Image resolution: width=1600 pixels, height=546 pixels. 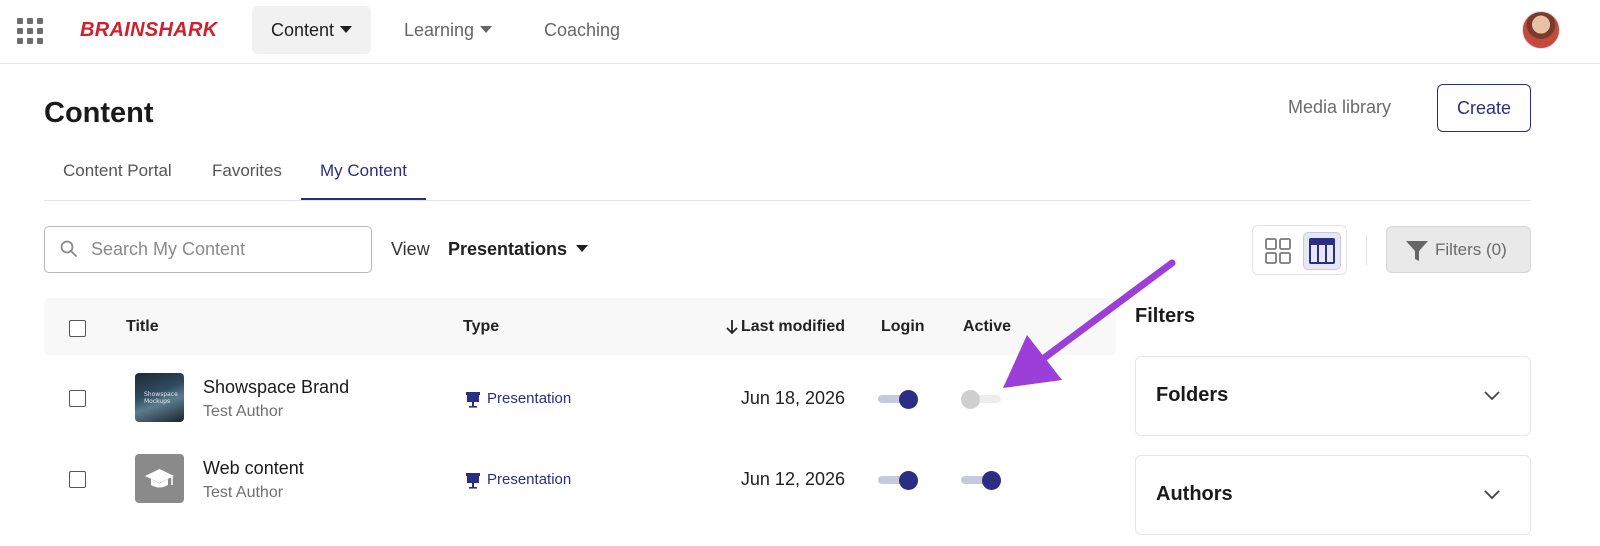 I want to click on tab-my-content: My Content, so click(x=363, y=175).